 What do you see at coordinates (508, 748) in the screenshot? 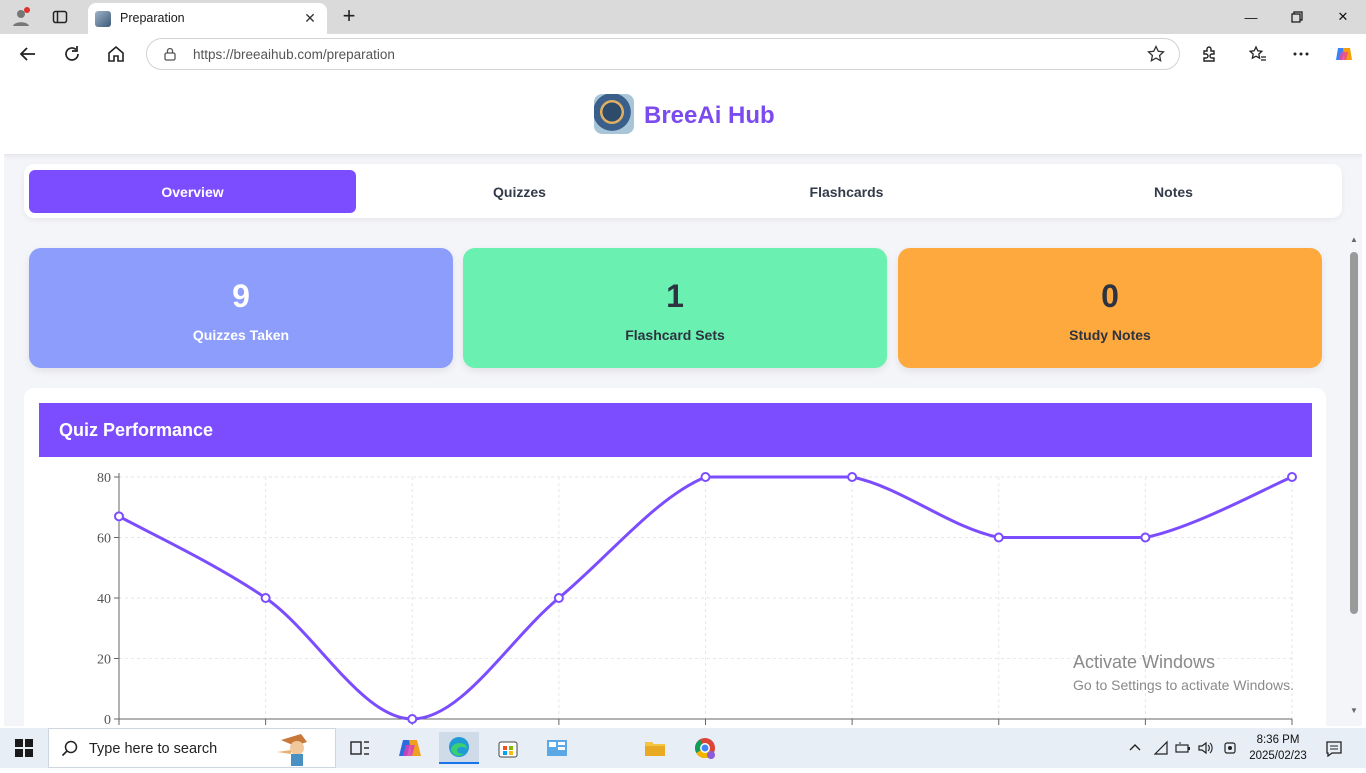
I see `store-icon` at bounding box center [508, 748].